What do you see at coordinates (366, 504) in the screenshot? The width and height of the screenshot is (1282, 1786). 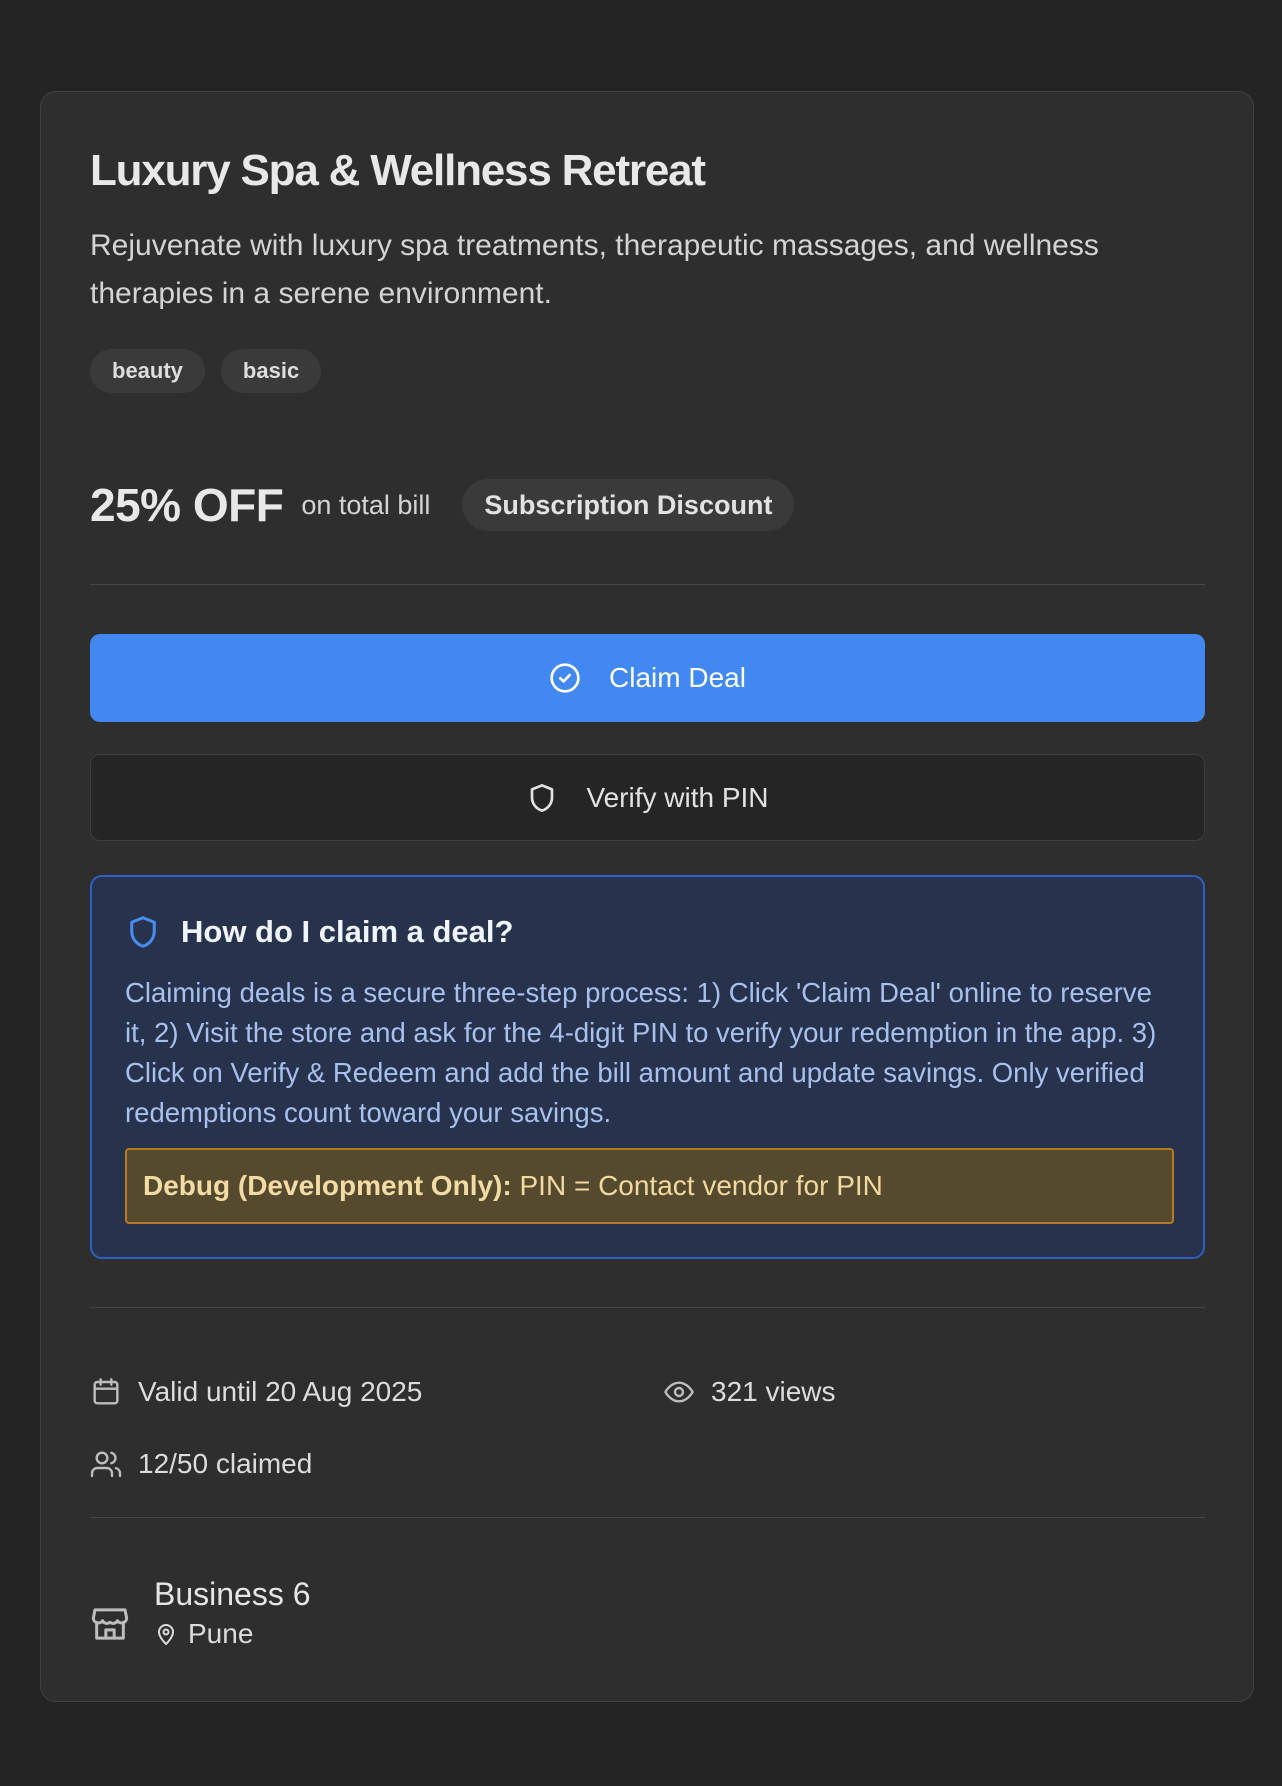 I see `offer-subtext: on total bill` at bounding box center [366, 504].